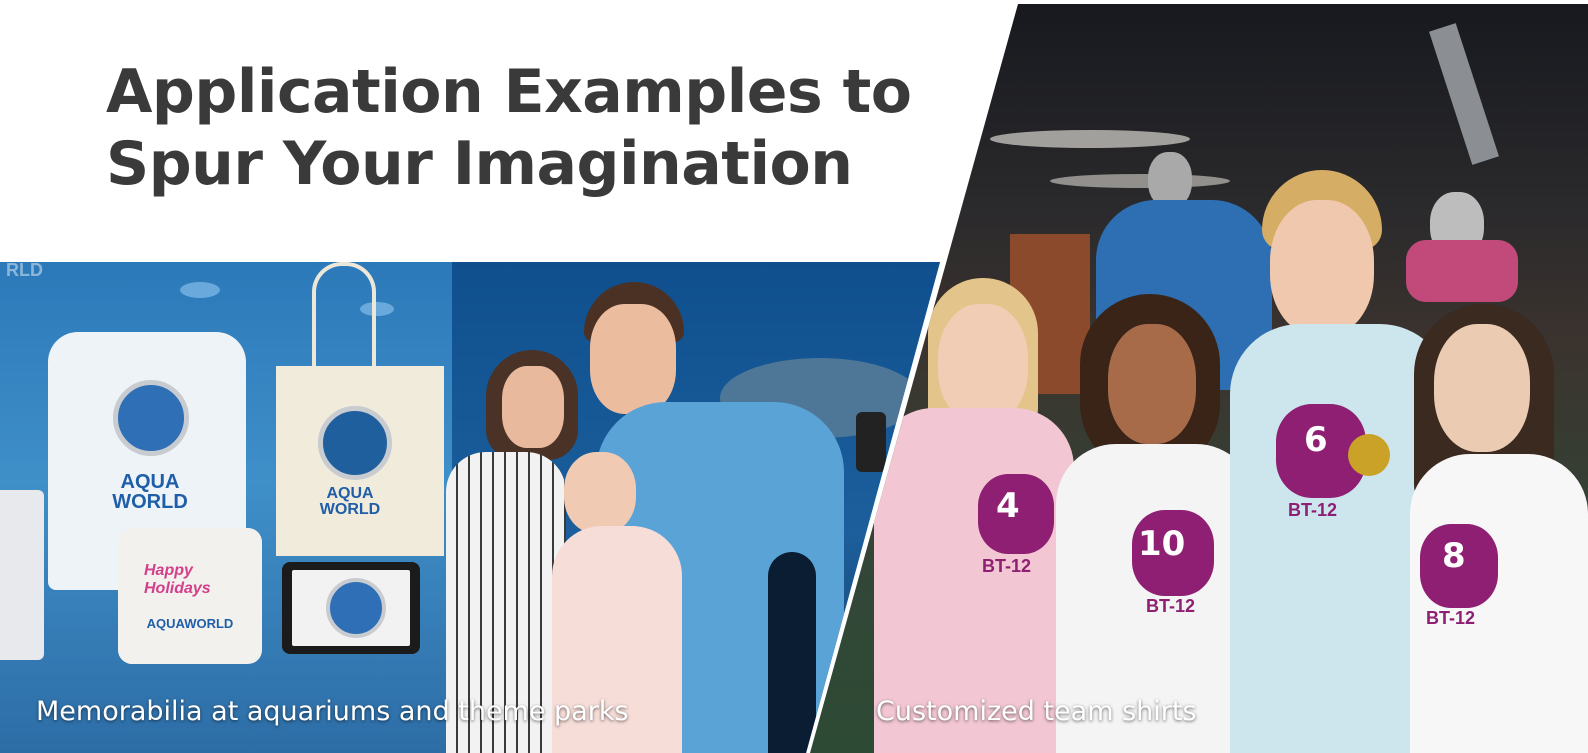 This screenshot has height=753, width=1588. What do you see at coordinates (1464, 94) in the screenshot?
I see `lighting-rail` at bounding box center [1464, 94].